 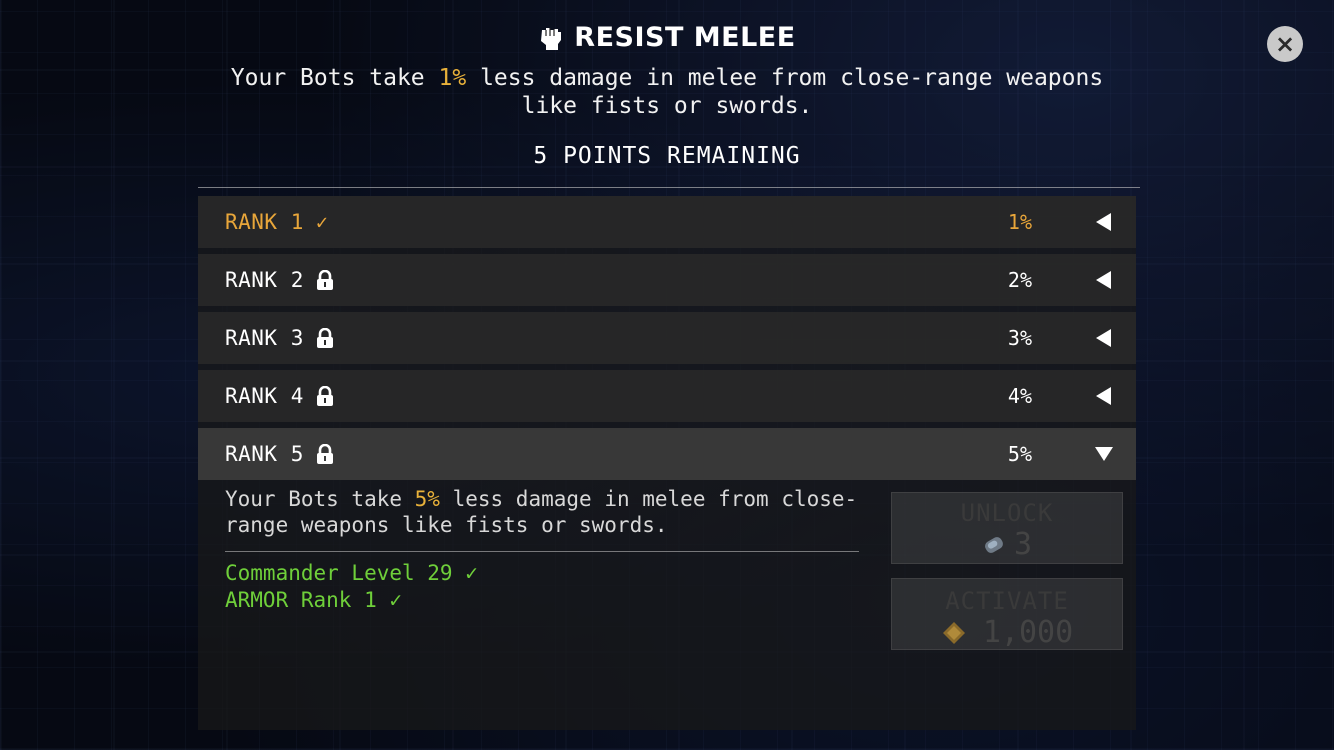 I want to click on rank-value: 2%, so click(x=1019, y=280).